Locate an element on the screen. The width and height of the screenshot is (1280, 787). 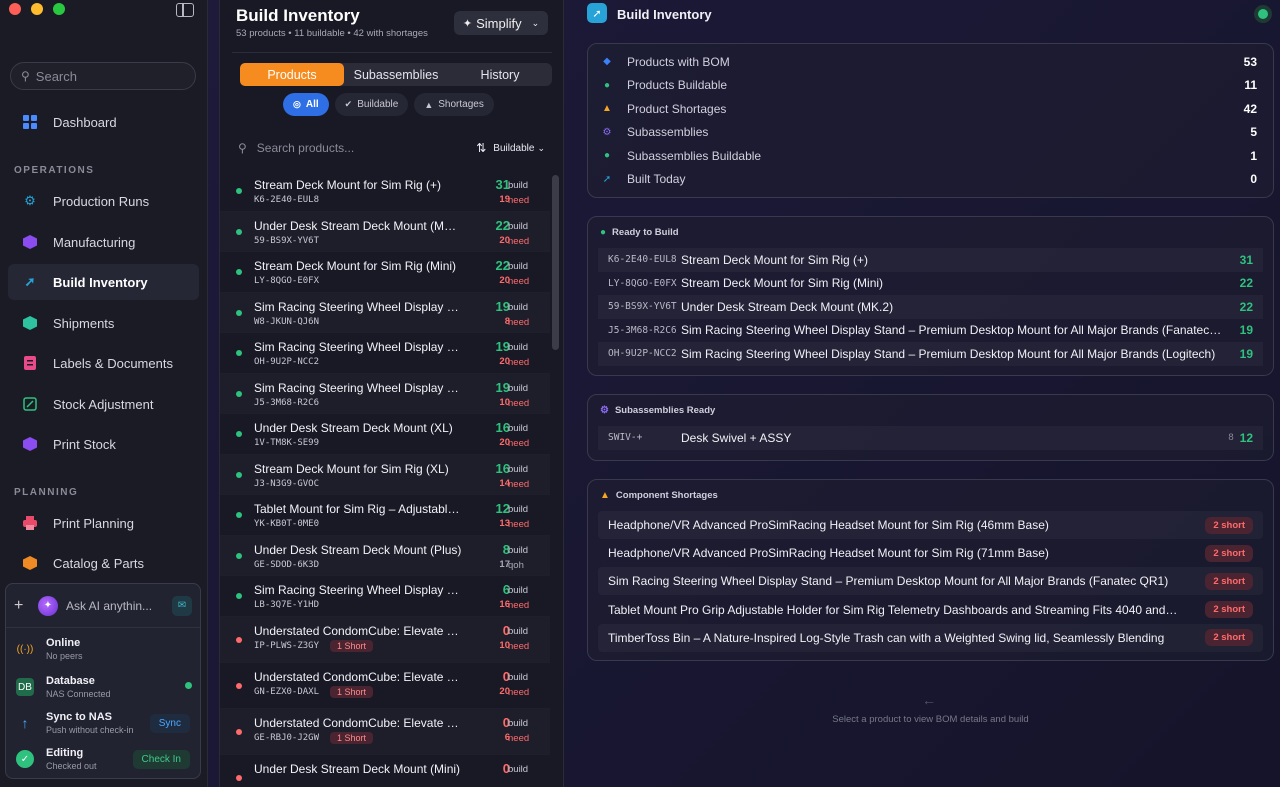
sync-subtitle: Push without check-in is located at coordinates (90, 730).